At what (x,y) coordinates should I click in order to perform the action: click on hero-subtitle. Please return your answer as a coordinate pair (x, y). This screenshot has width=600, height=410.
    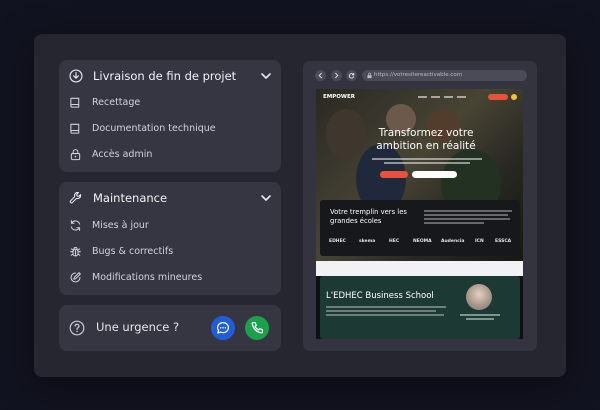
    Looking at the image, I should click on (427, 163).